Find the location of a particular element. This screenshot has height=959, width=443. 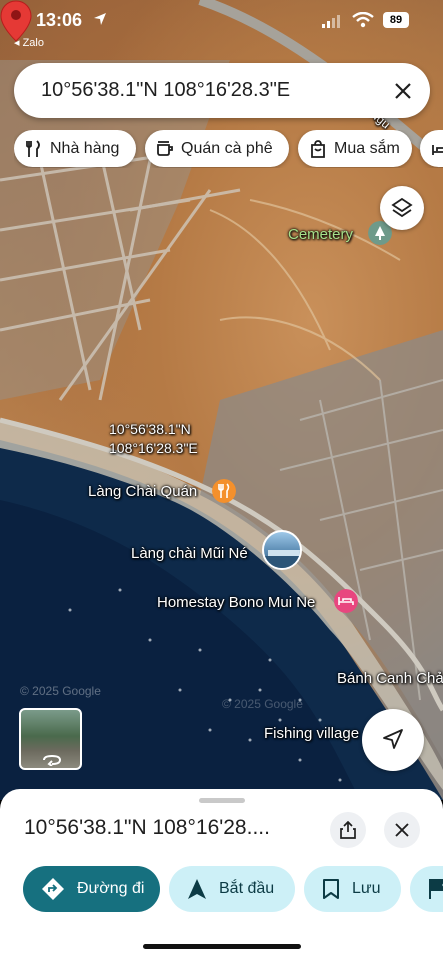

category-chips: Nhà hàng Quán cà phê Mua sắm is located at coordinates (228, 149).